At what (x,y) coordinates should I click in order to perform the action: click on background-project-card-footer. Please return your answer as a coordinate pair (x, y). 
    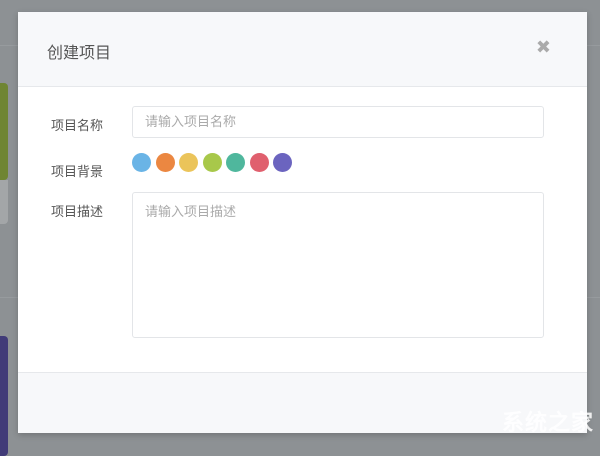
    Looking at the image, I should click on (4, 202).